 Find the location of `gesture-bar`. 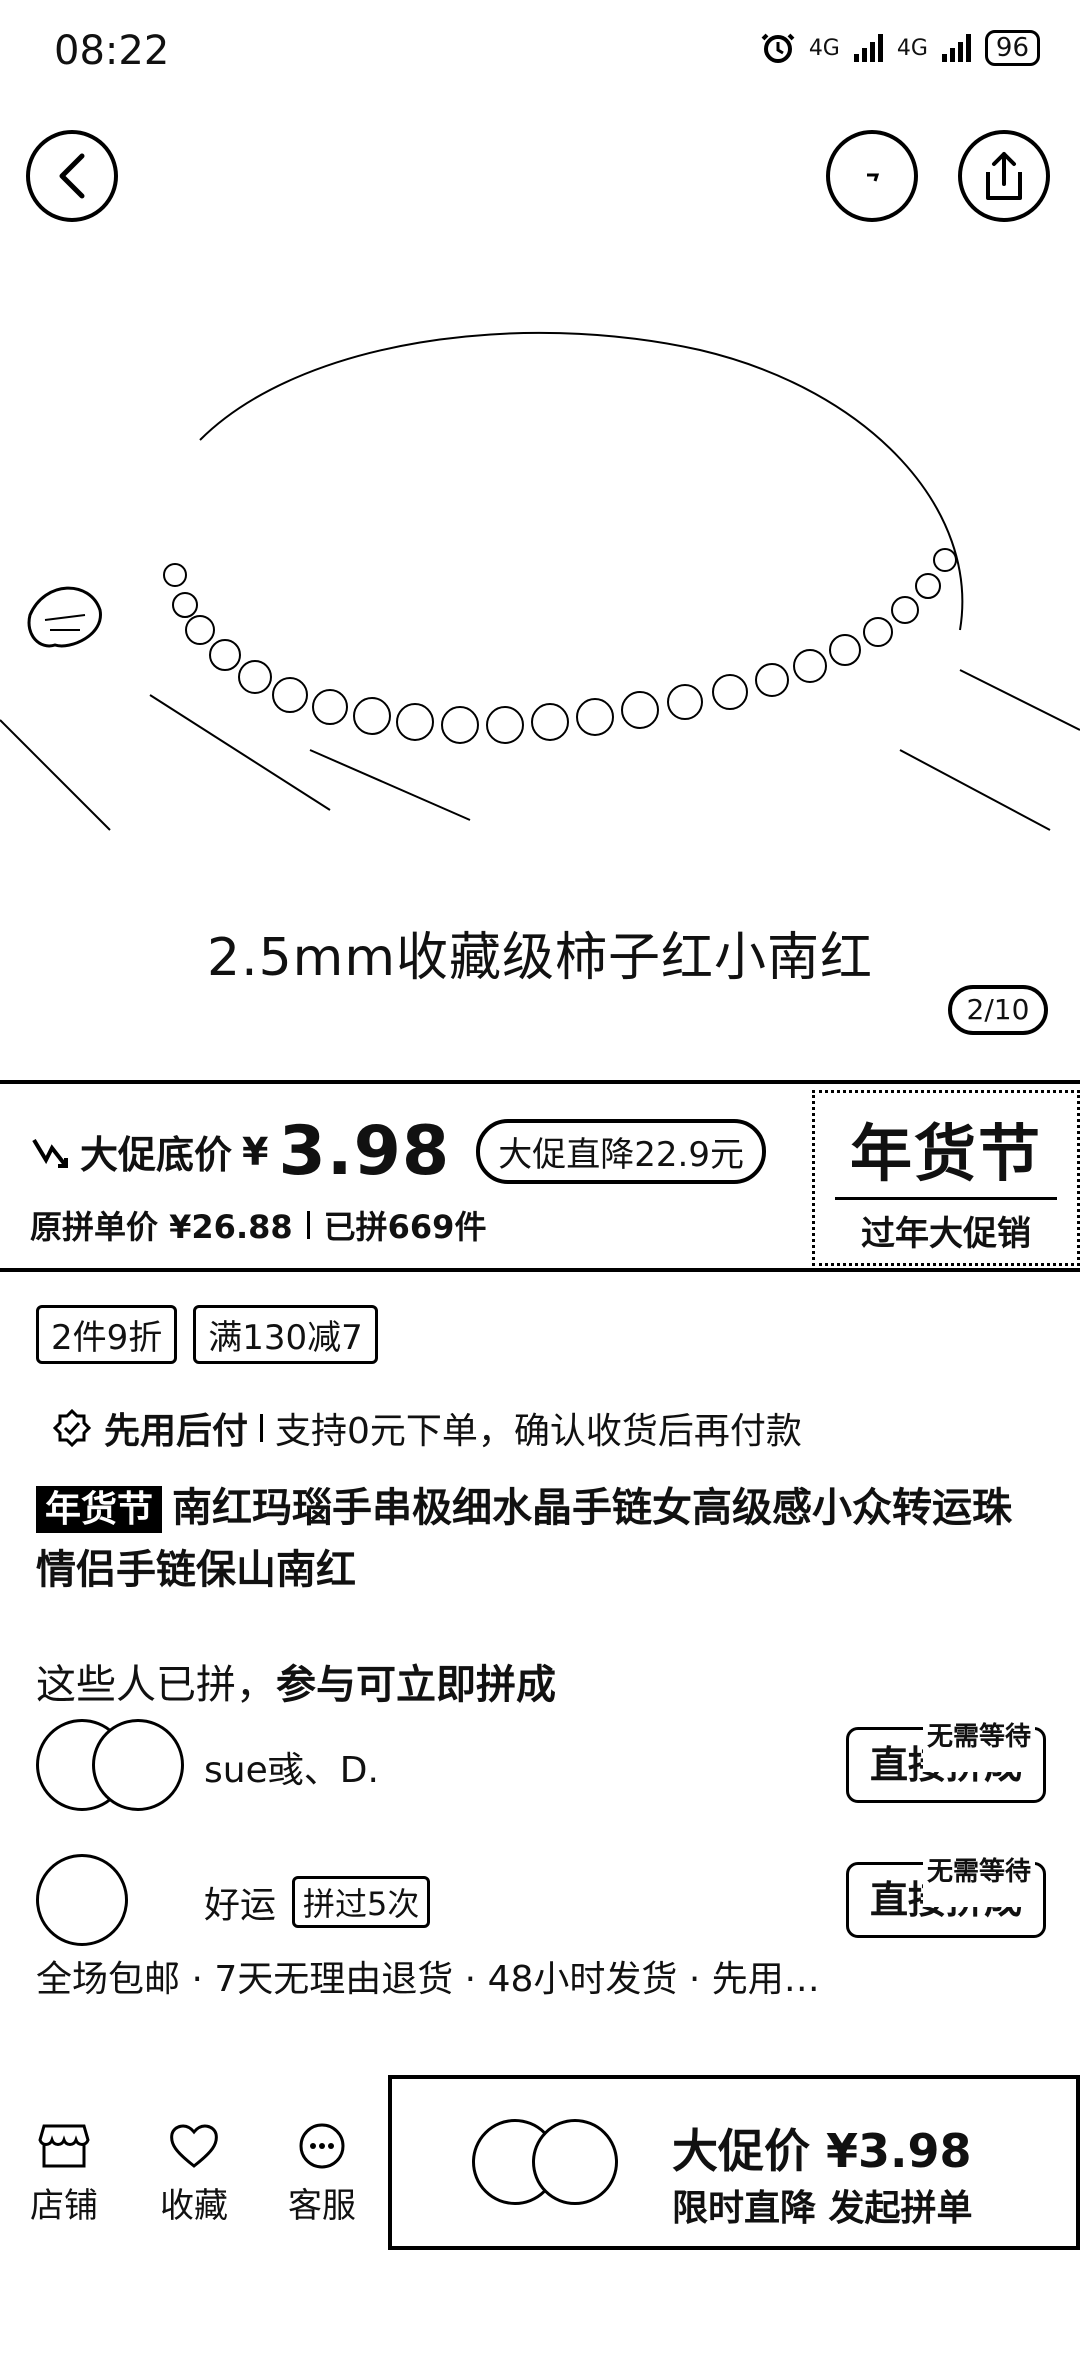

gesture-bar is located at coordinates (540, 2352).